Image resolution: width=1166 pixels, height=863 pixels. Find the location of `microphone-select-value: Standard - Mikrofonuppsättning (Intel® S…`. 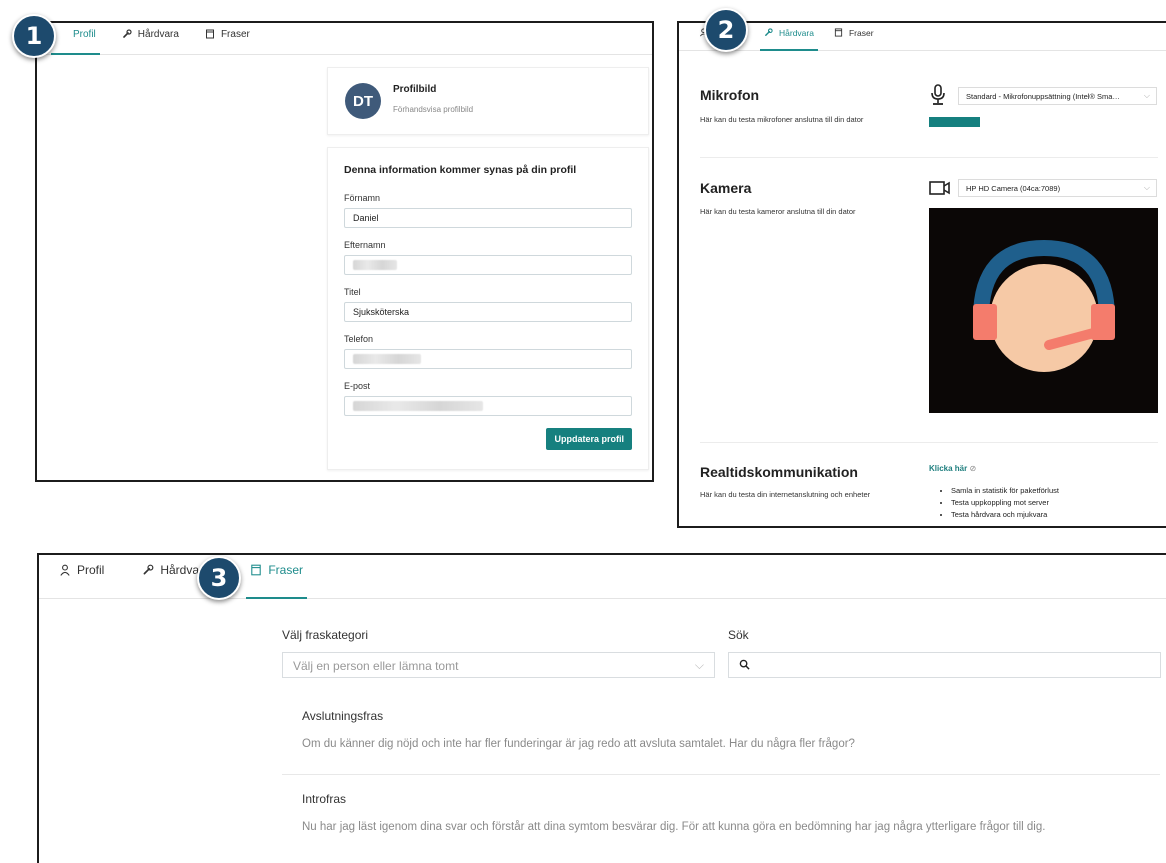

microphone-select-value: Standard - Mikrofonuppsättning (Intel® S… is located at coordinates (1043, 96).